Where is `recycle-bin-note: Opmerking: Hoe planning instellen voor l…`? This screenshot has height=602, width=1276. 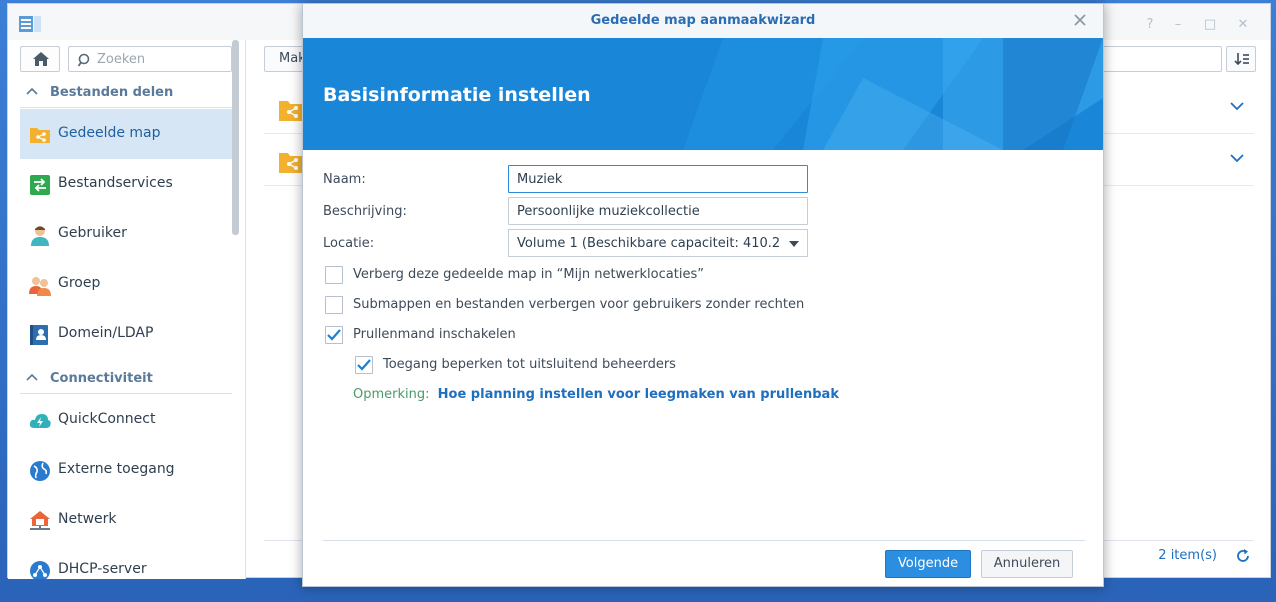
recycle-bin-note: Opmerking: Hoe planning instellen voor l… is located at coordinates (596, 394).